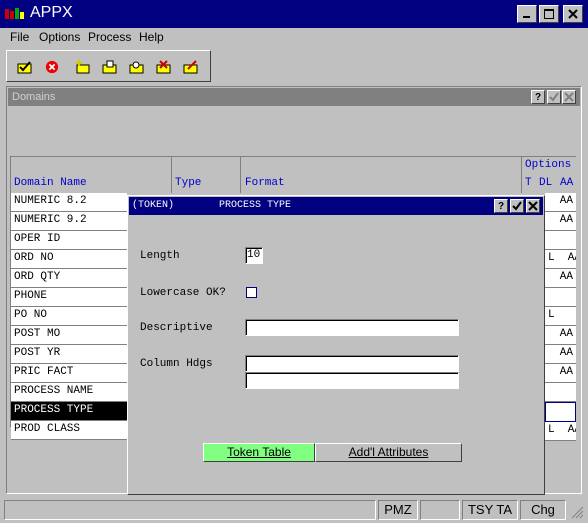 The height and width of the screenshot is (523, 588). What do you see at coordinates (69, 221) in the screenshot?
I see `table-row: NUMERIC 9.2` at bounding box center [69, 221].